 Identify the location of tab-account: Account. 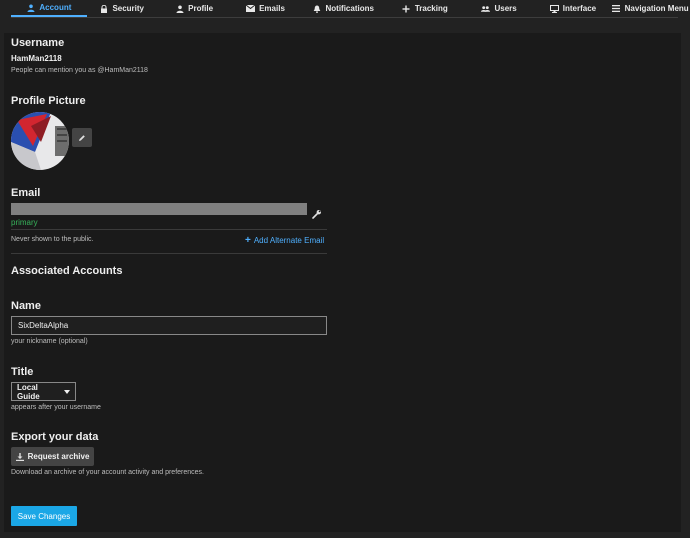
(49, 8).